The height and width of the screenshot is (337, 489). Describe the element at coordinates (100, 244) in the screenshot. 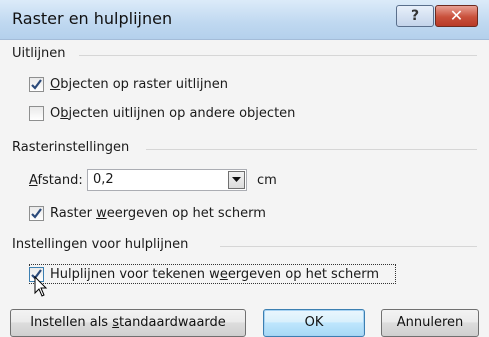

I see `guides-group-label: Instellingen voor hulplijnen` at that location.